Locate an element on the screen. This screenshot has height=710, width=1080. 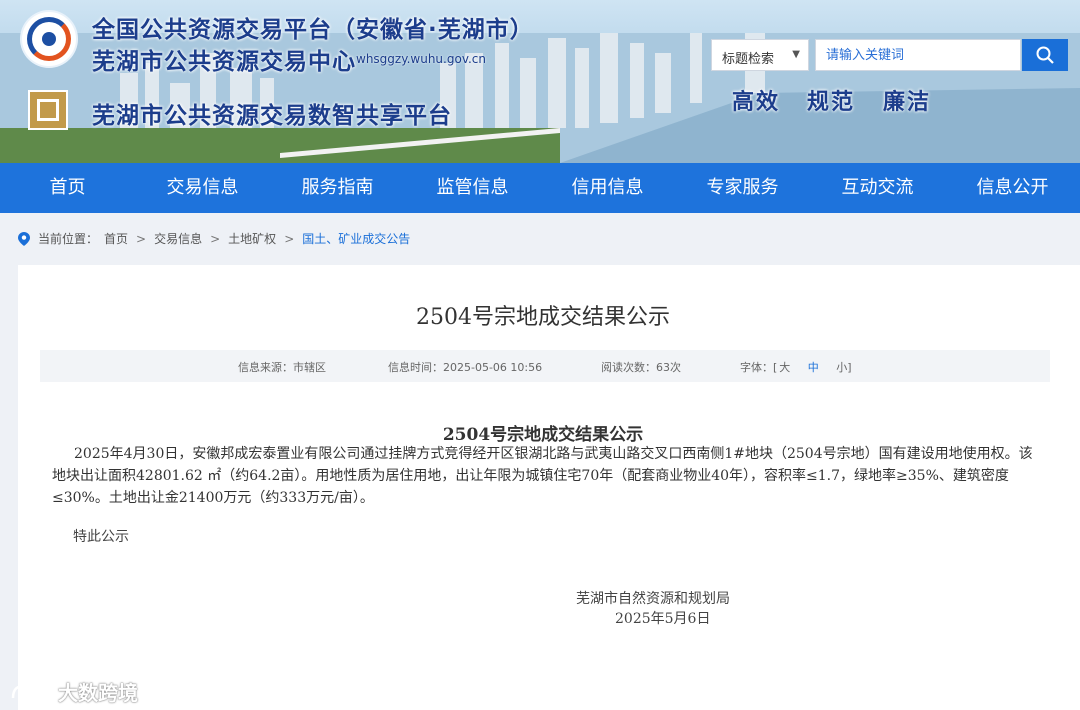
search-type-value: 标题检索 is located at coordinates (748, 59).